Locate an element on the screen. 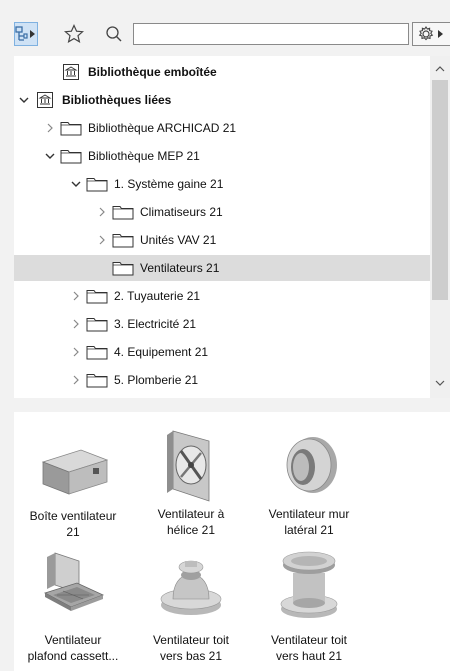 The image size is (450, 671). preview-tile: Ventilateur mur latéral 21 is located at coordinates (309, 479).